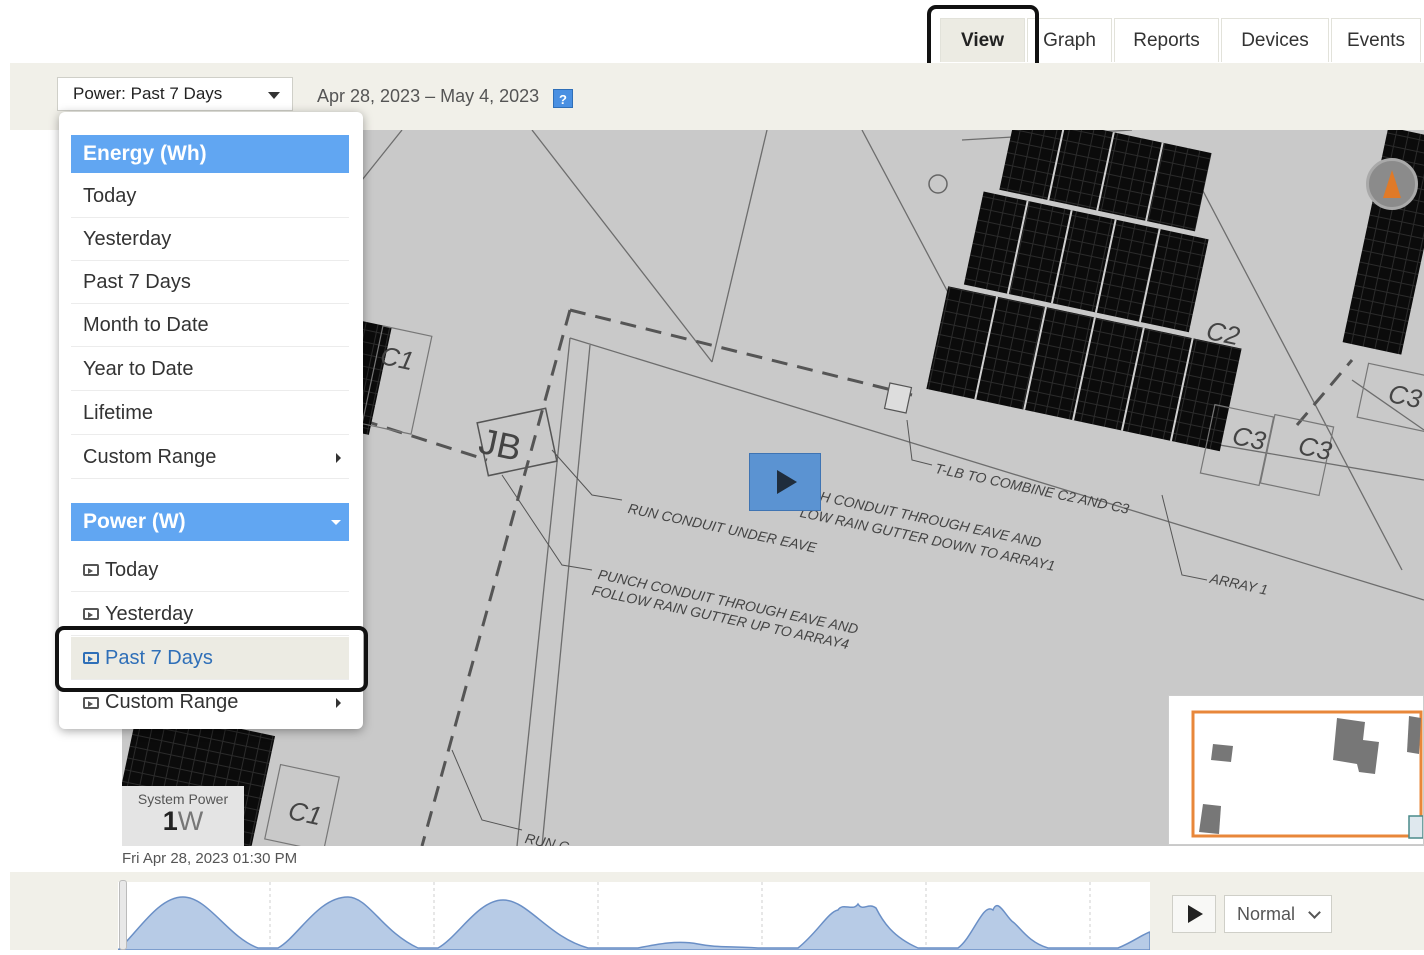 The width and height of the screenshot is (1424, 955). What do you see at coordinates (1314, 912) in the screenshot?
I see `chevron-down-icon` at bounding box center [1314, 912].